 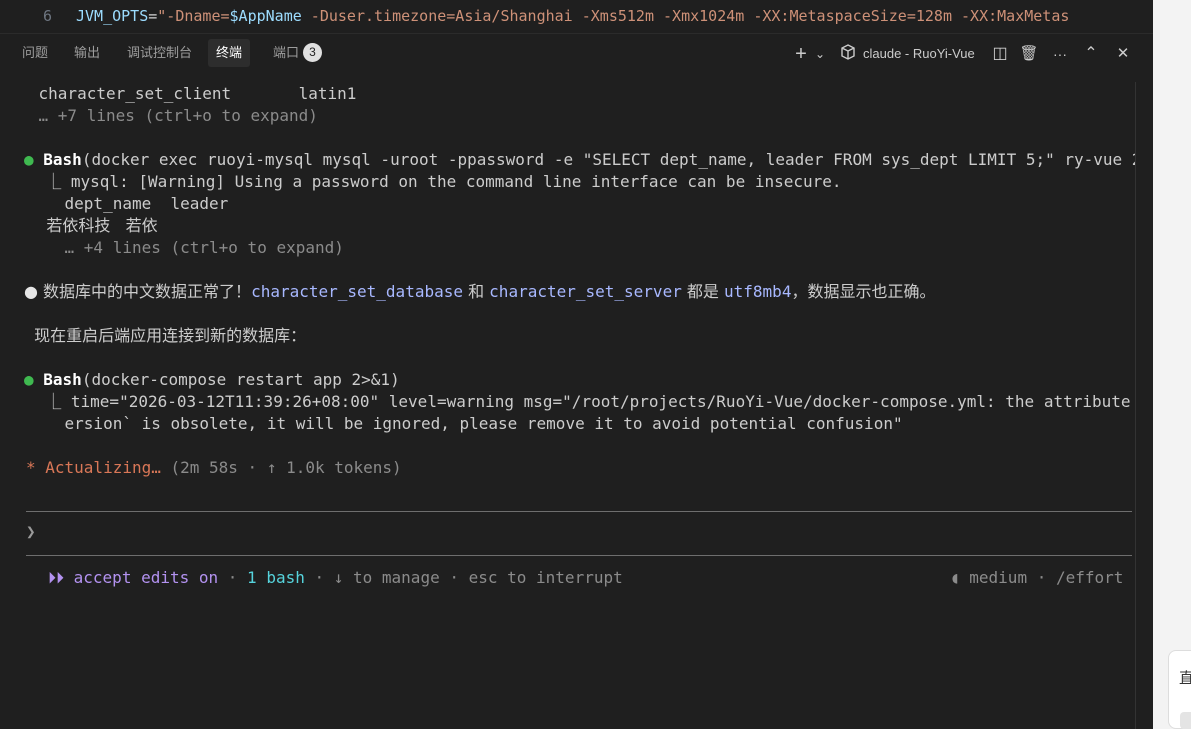 I want to click on accept-edits-icon: ⏵⏵, so click(x=56, y=577).